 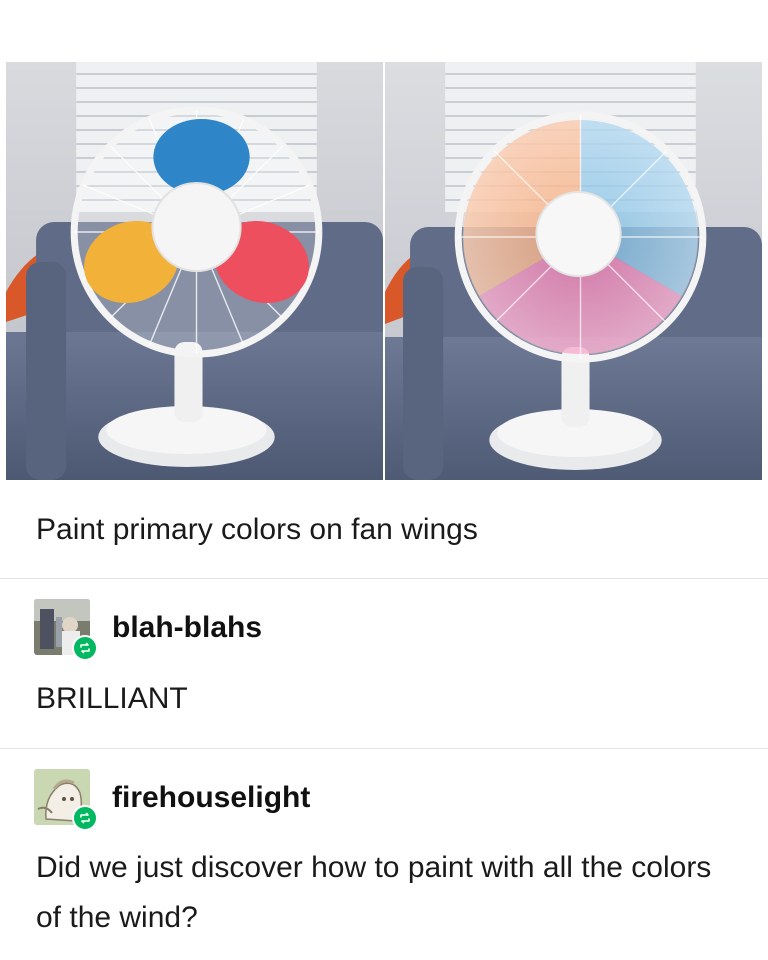 I want to click on reblog-comment: BRILLIANT, so click(x=112, y=698).